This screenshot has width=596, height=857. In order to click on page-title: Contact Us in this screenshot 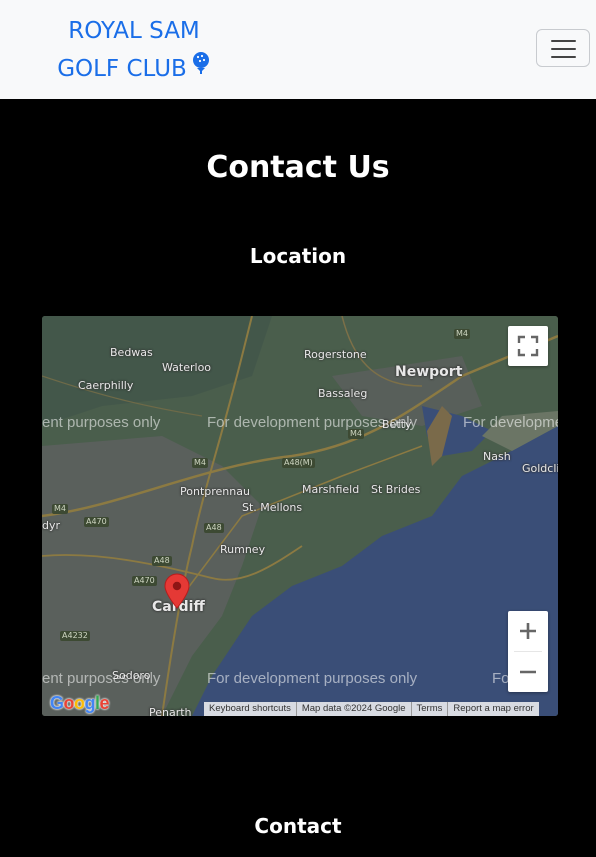, I will do `click(298, 167)`.